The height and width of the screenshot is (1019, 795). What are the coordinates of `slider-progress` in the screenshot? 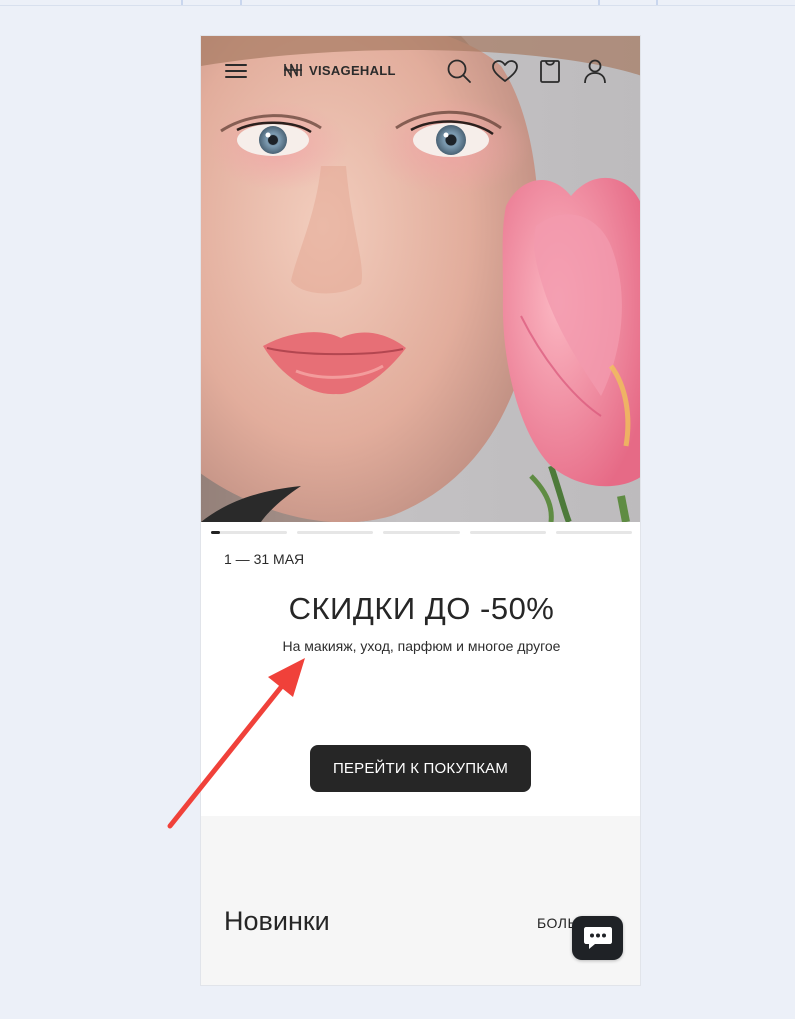 It's located at (422, 532).